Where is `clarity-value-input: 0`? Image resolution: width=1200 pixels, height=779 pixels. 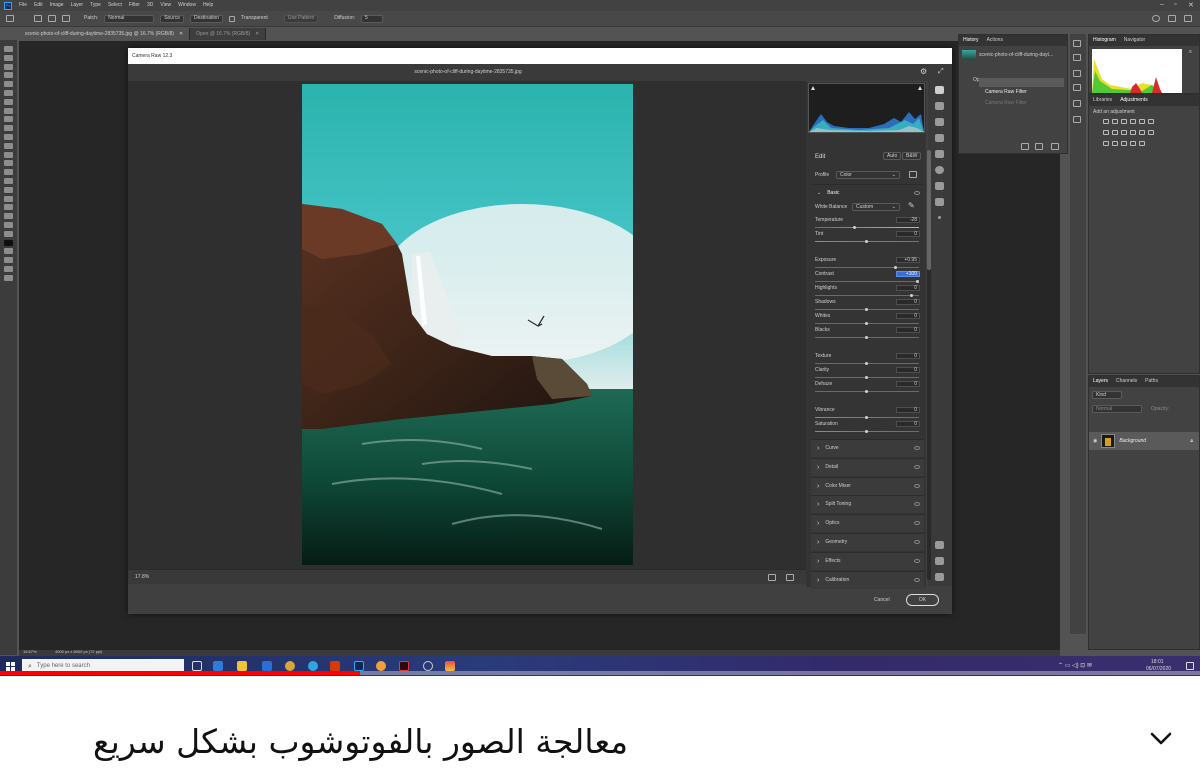 clarity-value-input: 0 is located at coordinates (908, 370).